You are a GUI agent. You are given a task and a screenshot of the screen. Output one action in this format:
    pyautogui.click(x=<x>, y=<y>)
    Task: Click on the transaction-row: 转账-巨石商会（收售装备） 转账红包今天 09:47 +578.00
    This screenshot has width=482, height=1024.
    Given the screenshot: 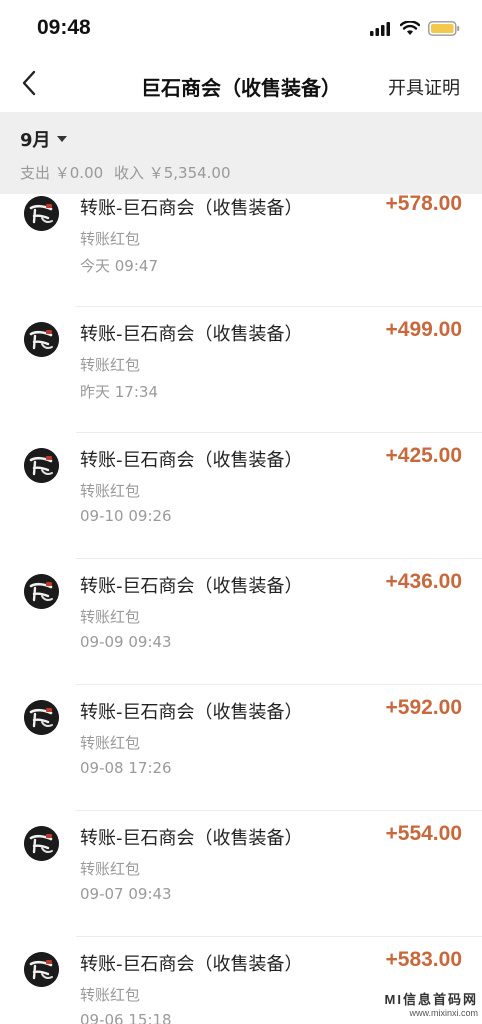 What is the action you would take?
    pyautogui.click(x=241, y=251)
    